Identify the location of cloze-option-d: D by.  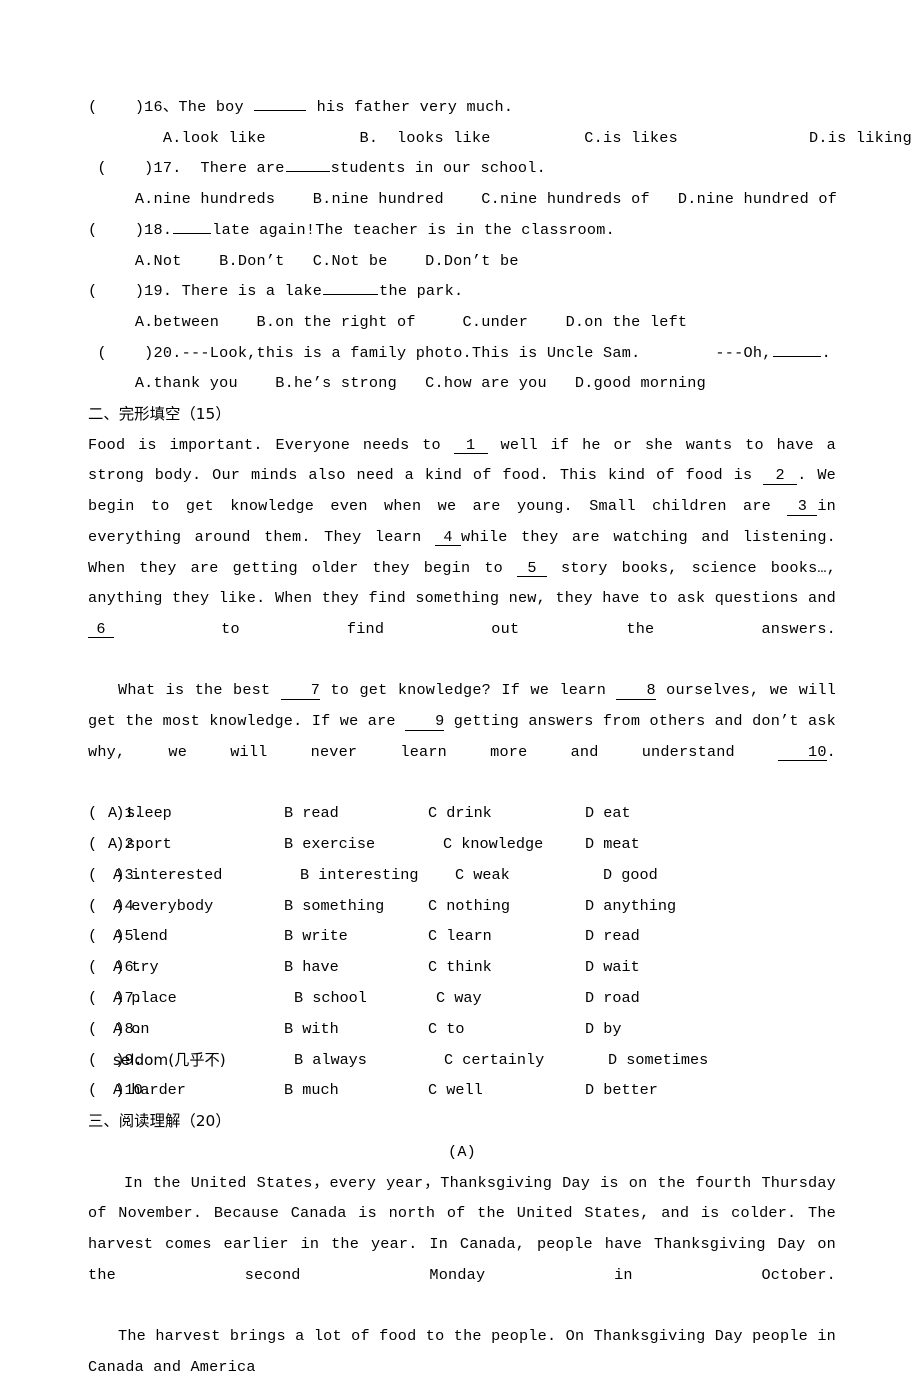
(603, 1029).